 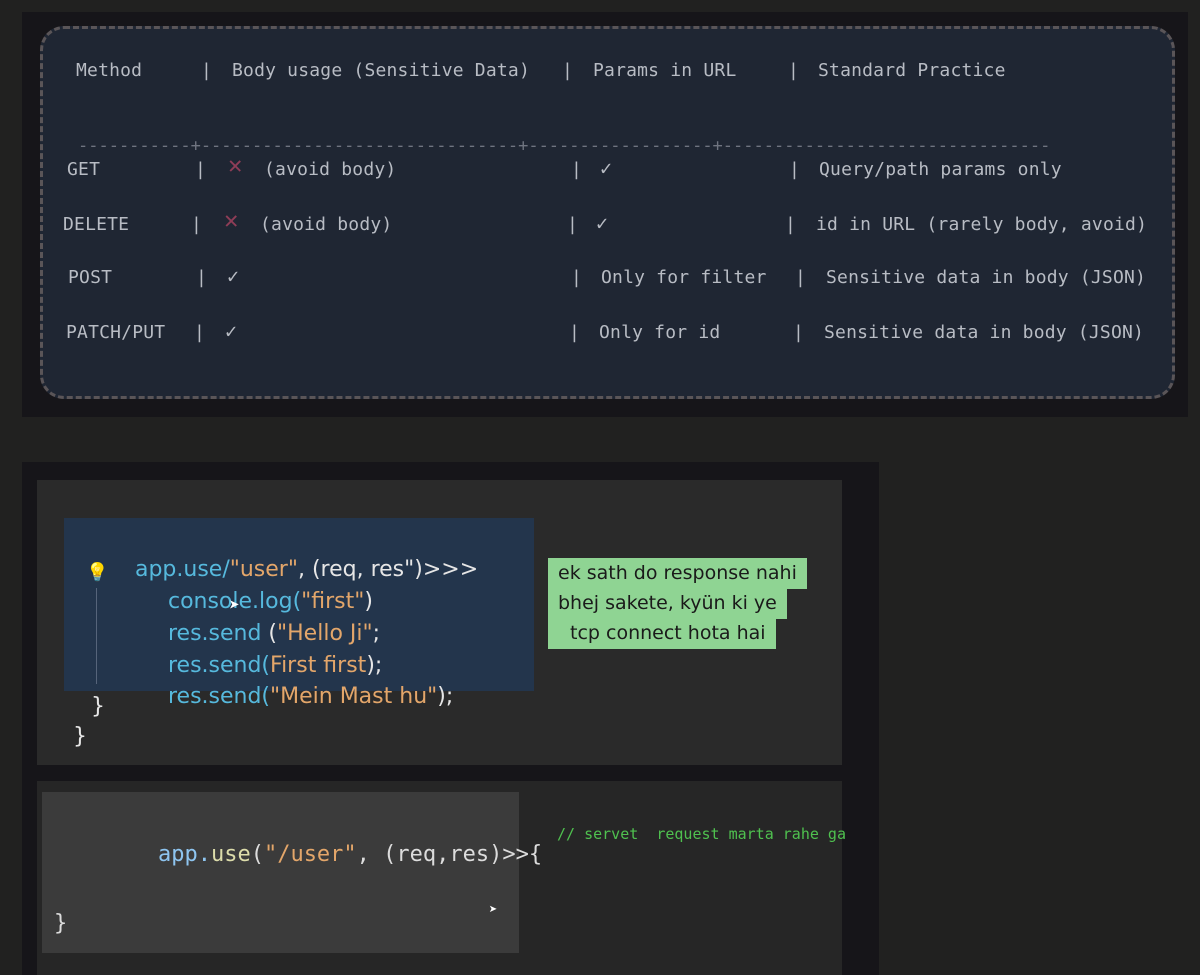 I want to click on code-token: res.send(, so click(x=219, y=696).